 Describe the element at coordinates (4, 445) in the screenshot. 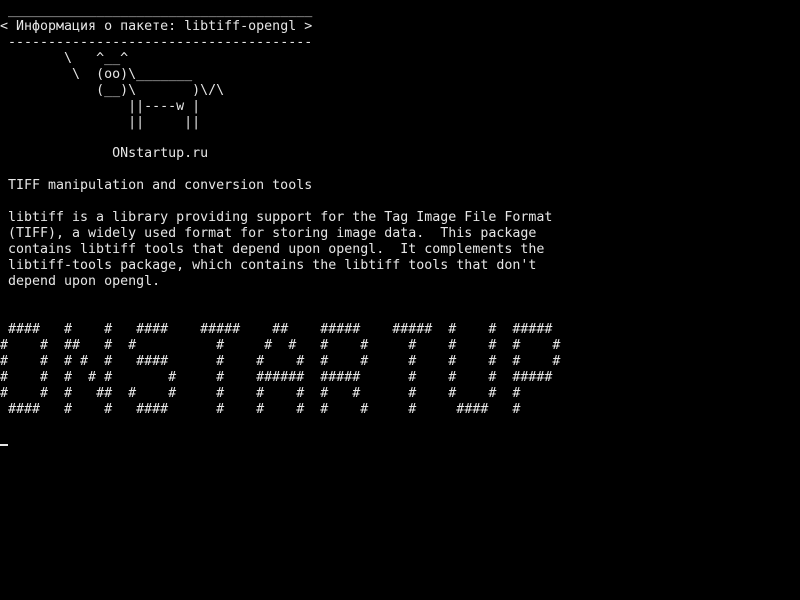

I see `text-cursor` at that location.